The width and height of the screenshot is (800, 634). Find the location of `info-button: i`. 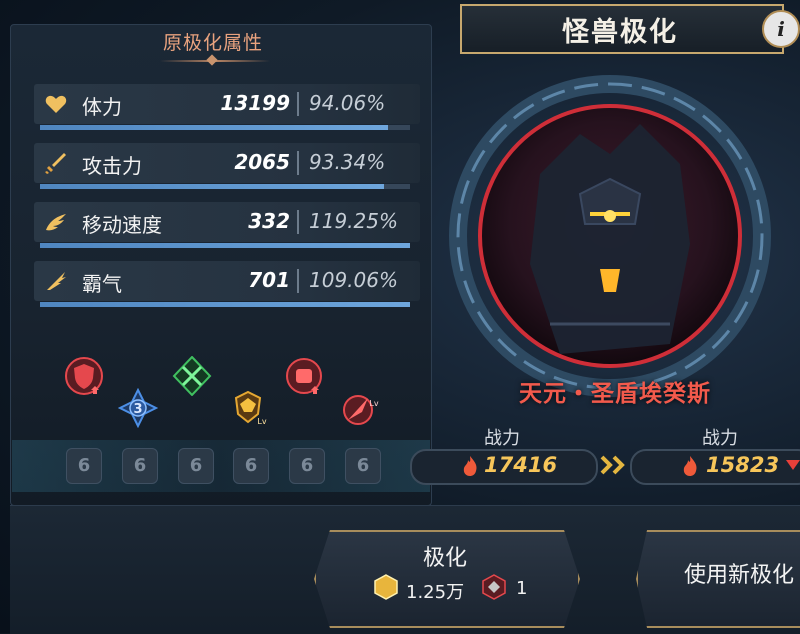

info-button: i is located at coordinates (781, 29).